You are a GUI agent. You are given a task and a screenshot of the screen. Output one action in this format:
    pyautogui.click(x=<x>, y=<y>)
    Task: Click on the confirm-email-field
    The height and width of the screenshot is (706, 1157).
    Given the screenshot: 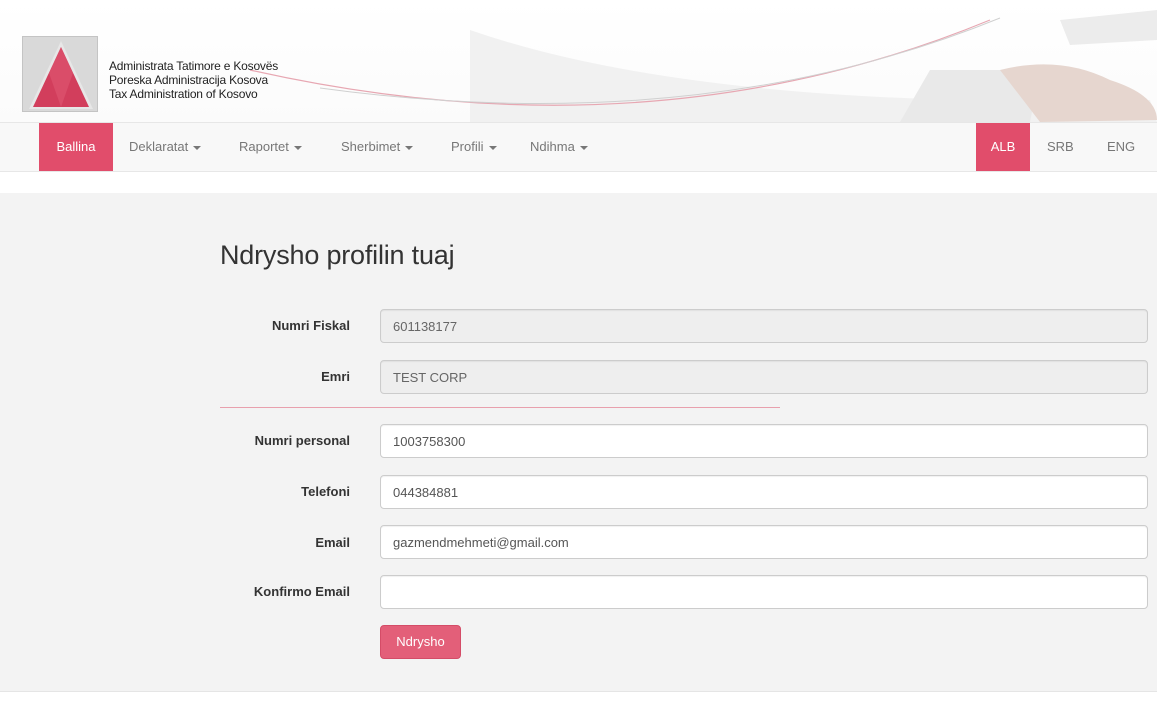 What is the action you would take?
    pyautogui.click(x=764, y=592)
    